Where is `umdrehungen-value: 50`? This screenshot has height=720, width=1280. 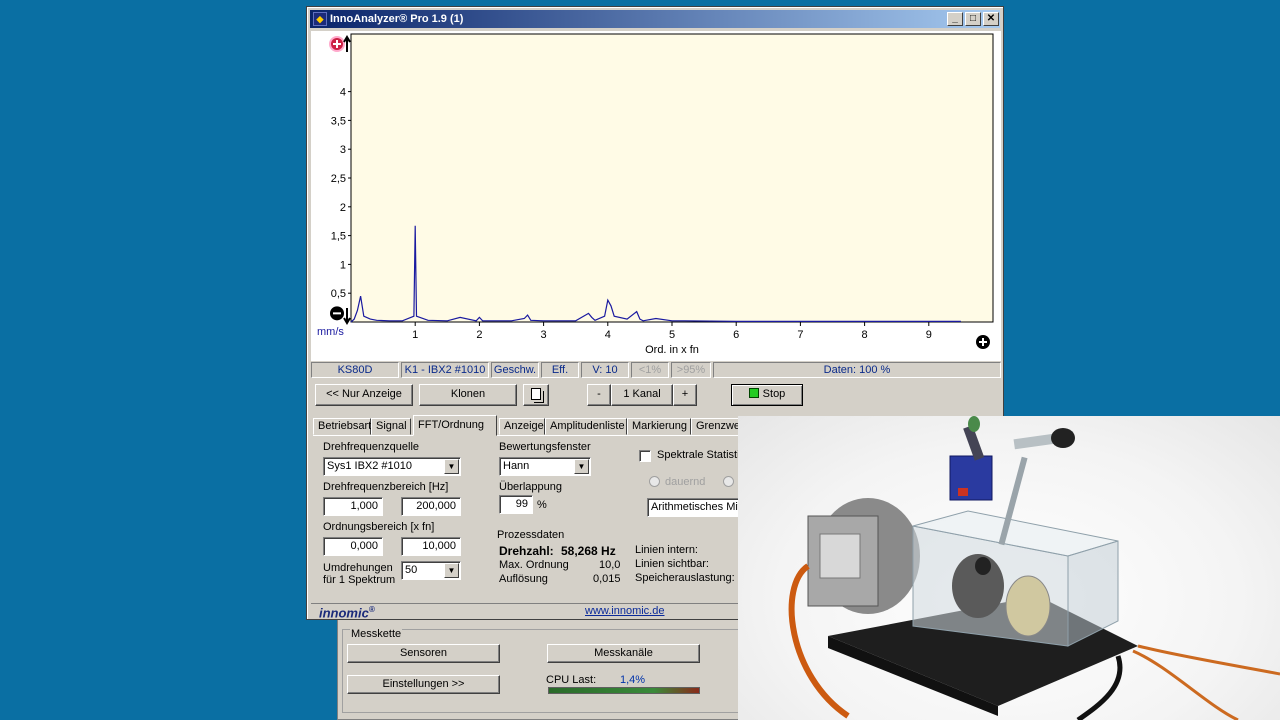 umdrehungen-value: 50 is located at coordinates (411, 570).